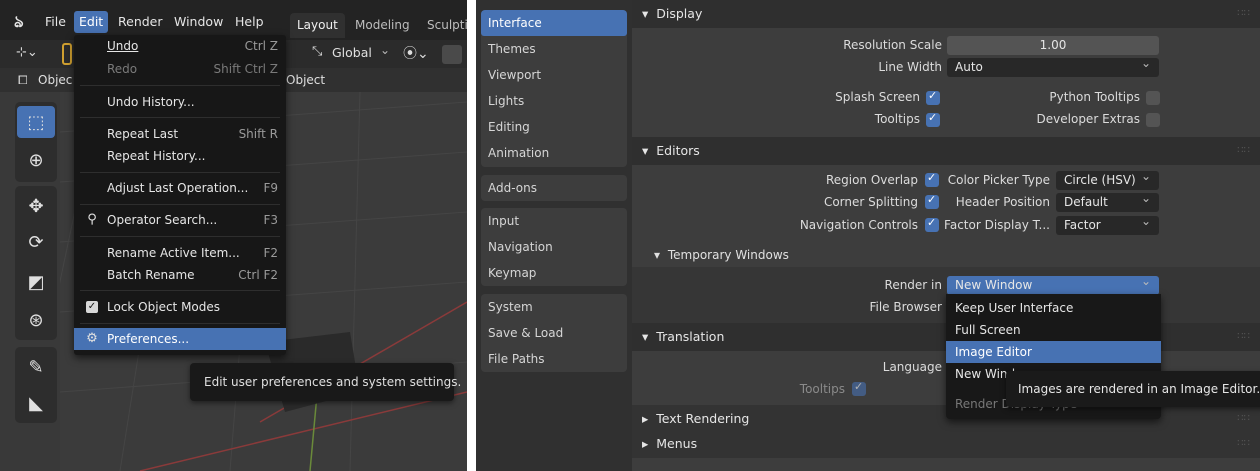  I want to click on tooltips-checkbox, so click(933, 119).